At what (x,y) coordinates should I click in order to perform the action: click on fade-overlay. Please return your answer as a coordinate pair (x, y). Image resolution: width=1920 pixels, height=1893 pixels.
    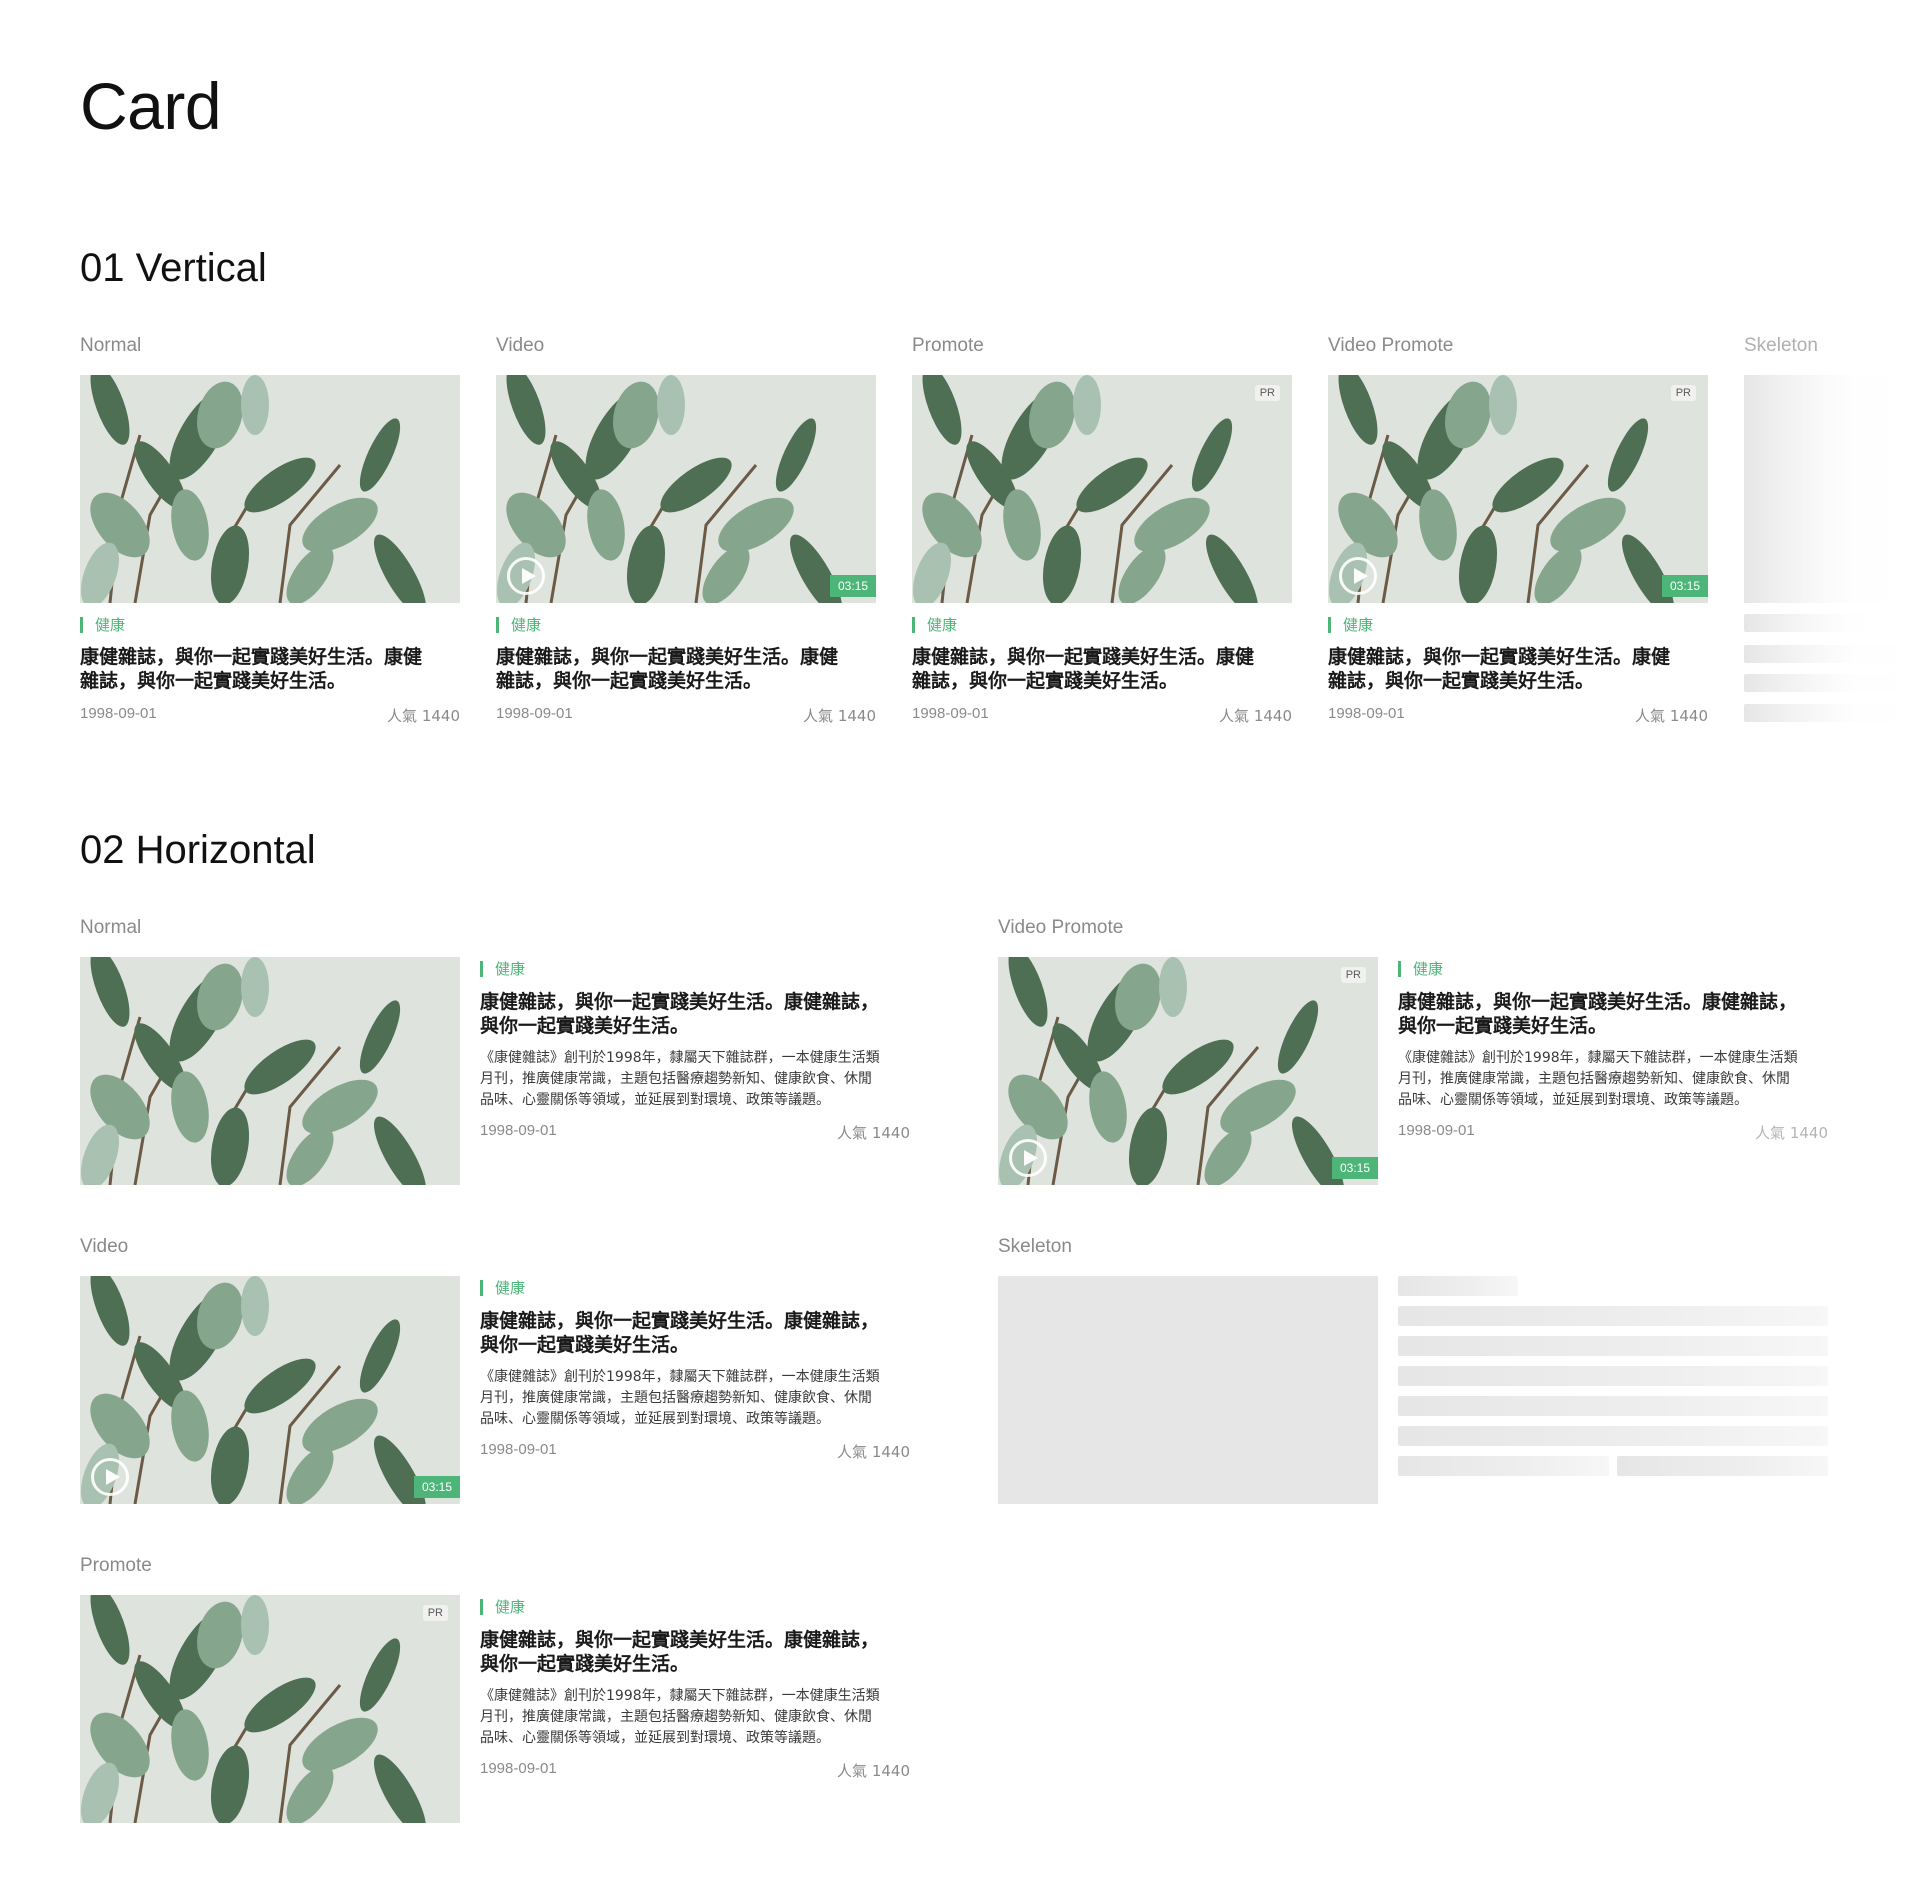
    Looking at the image, I should click on (1832, 550).